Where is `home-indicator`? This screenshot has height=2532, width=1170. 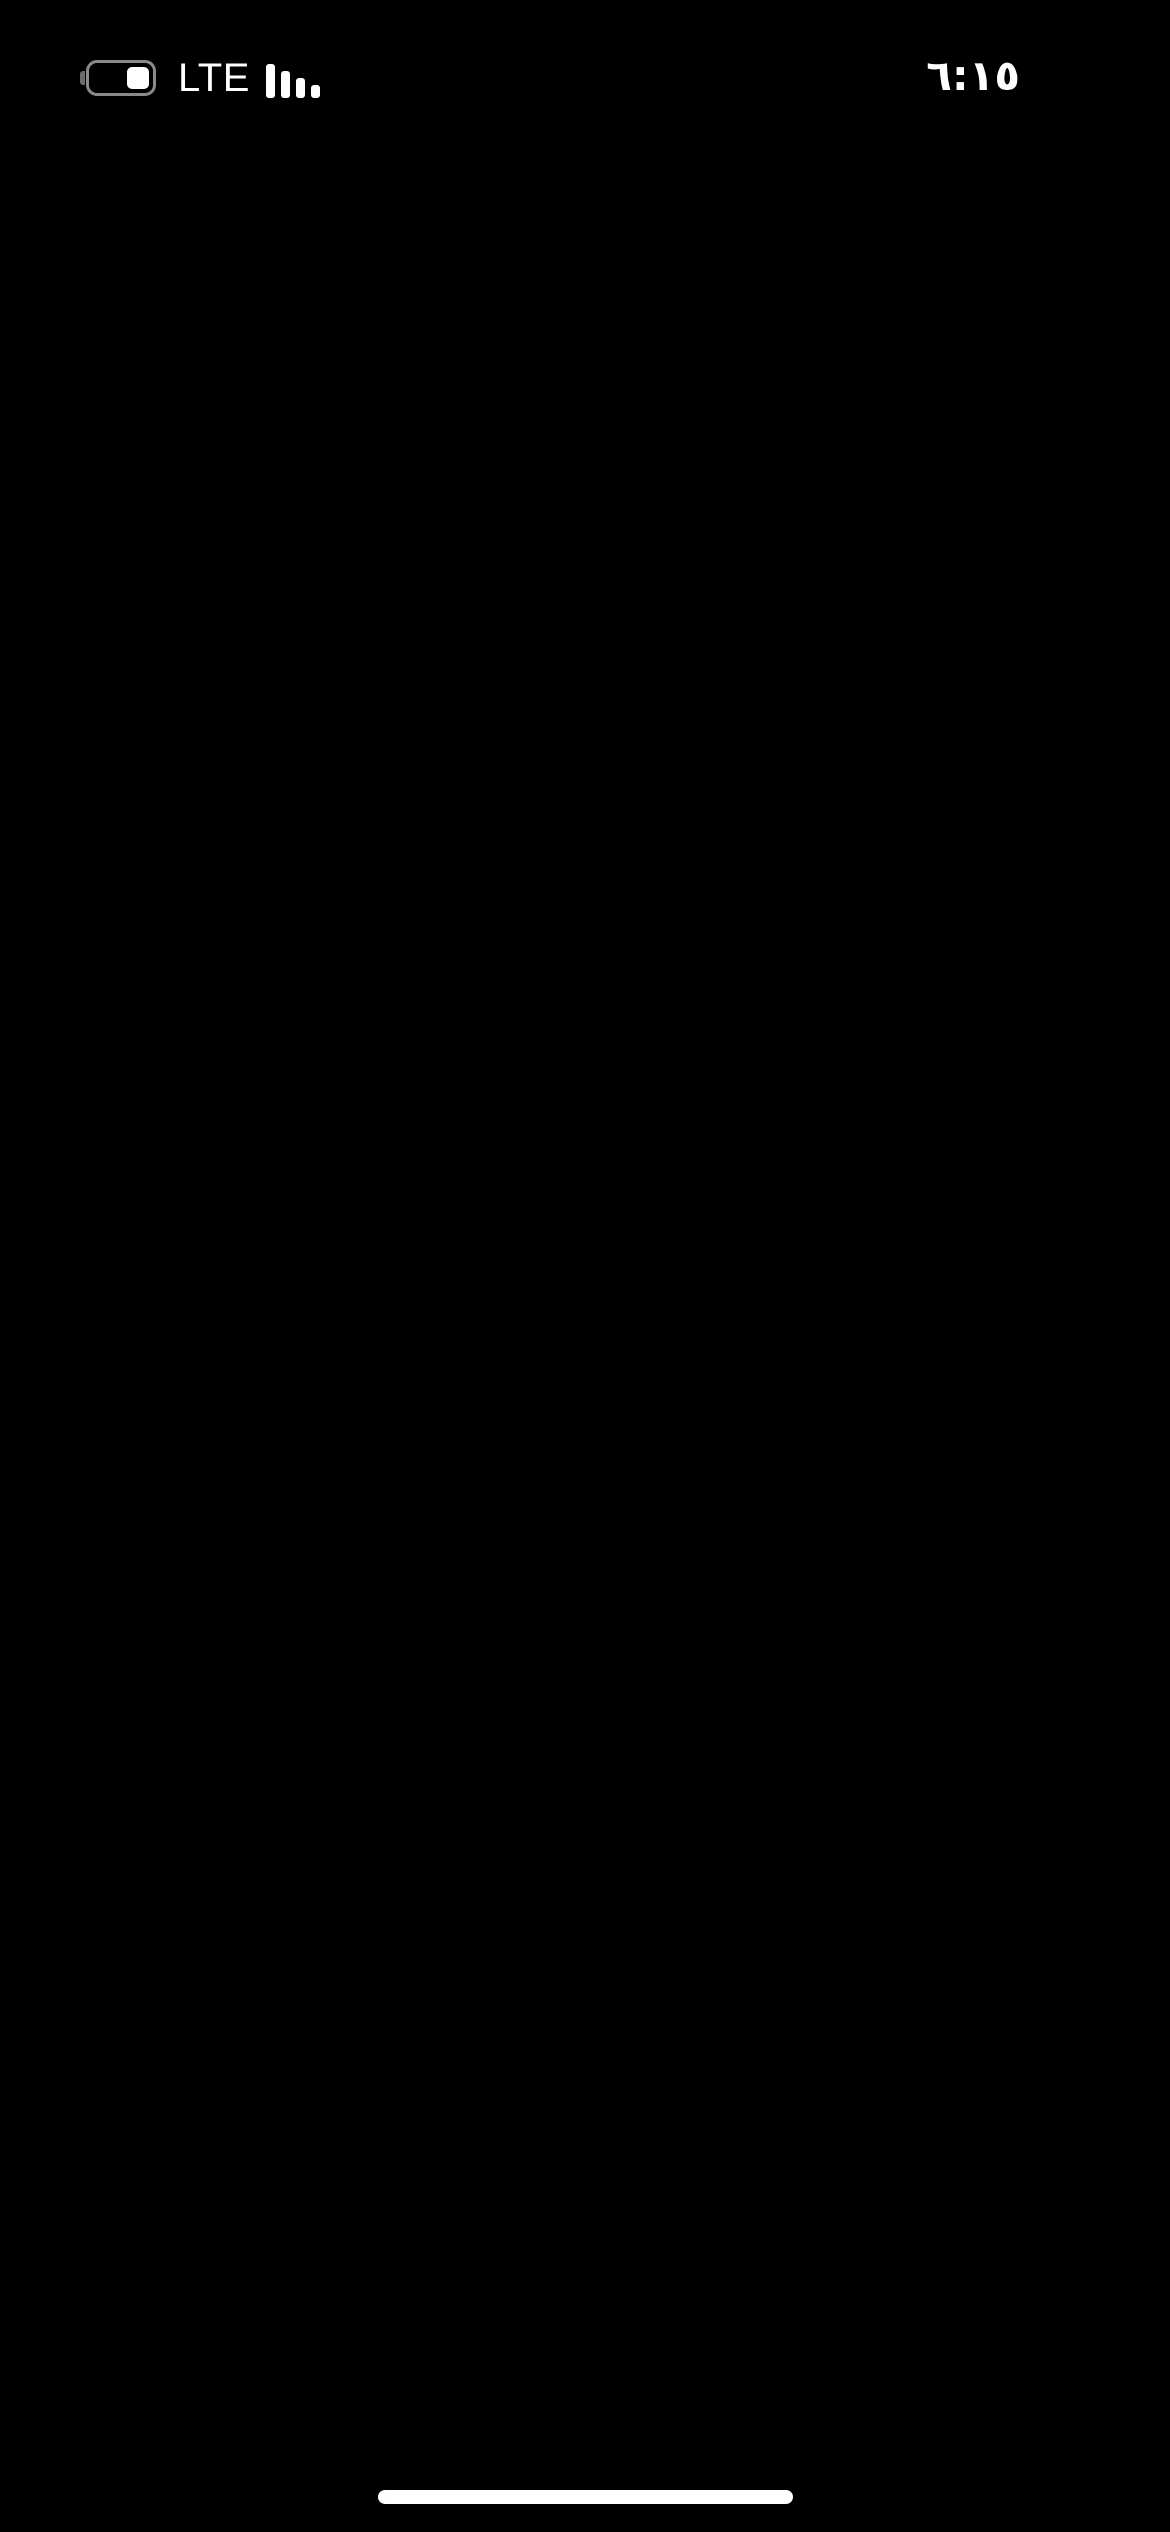
home-indicator is located at coordinates (585, 2497).